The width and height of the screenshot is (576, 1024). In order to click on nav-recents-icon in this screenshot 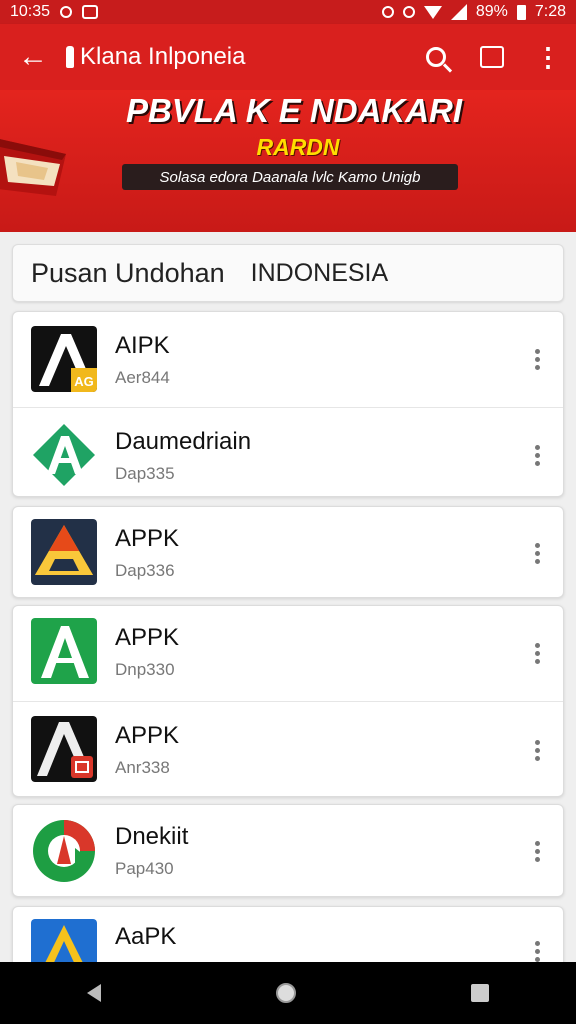, I will do `click(479, 993)`.